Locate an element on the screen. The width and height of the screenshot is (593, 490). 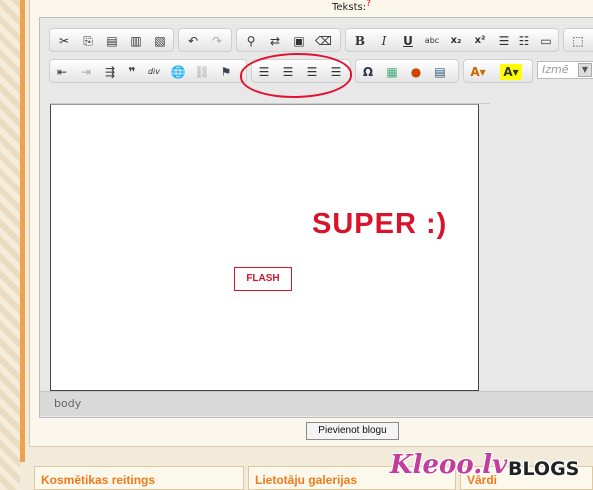
element-path: body is located at coordinates (67, 403).